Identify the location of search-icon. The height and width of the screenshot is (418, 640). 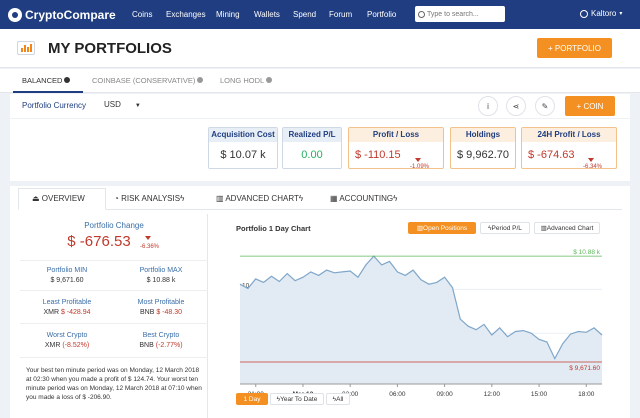
(421, 14).